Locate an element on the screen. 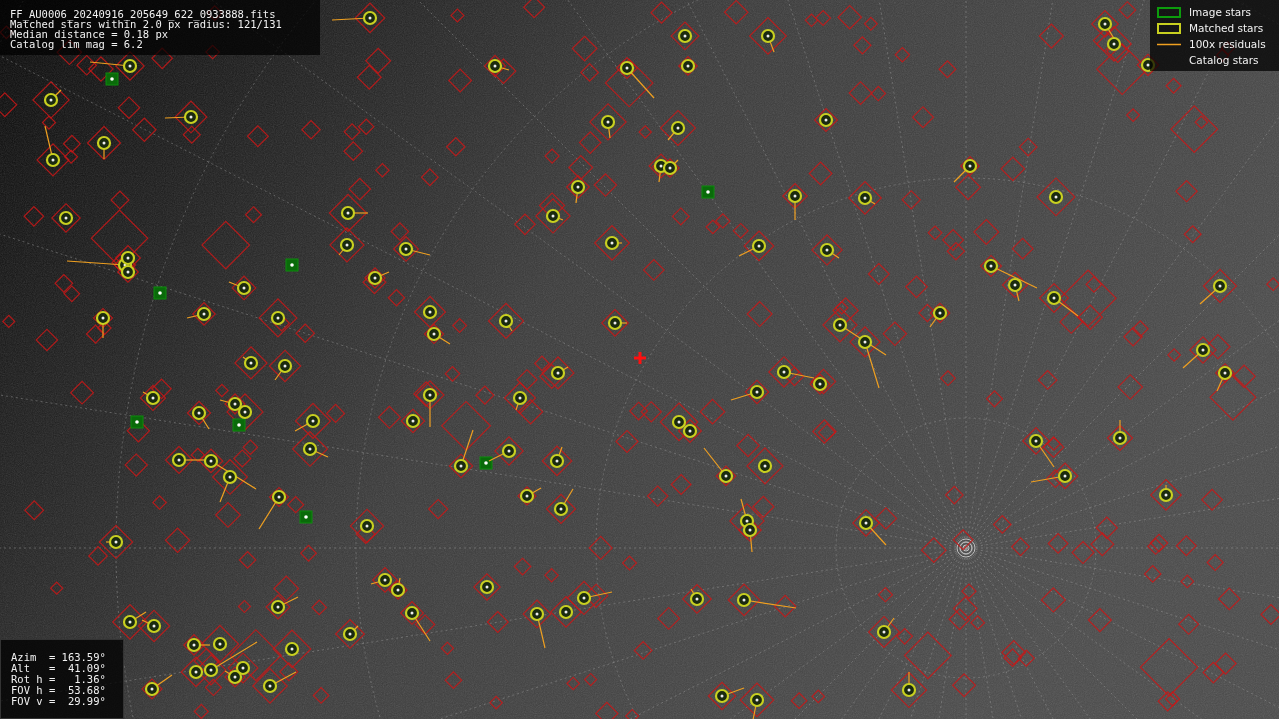  info-line: FF_AU0006_20240916_205649_622_0933888.fits is located at coordinates (143, 14).